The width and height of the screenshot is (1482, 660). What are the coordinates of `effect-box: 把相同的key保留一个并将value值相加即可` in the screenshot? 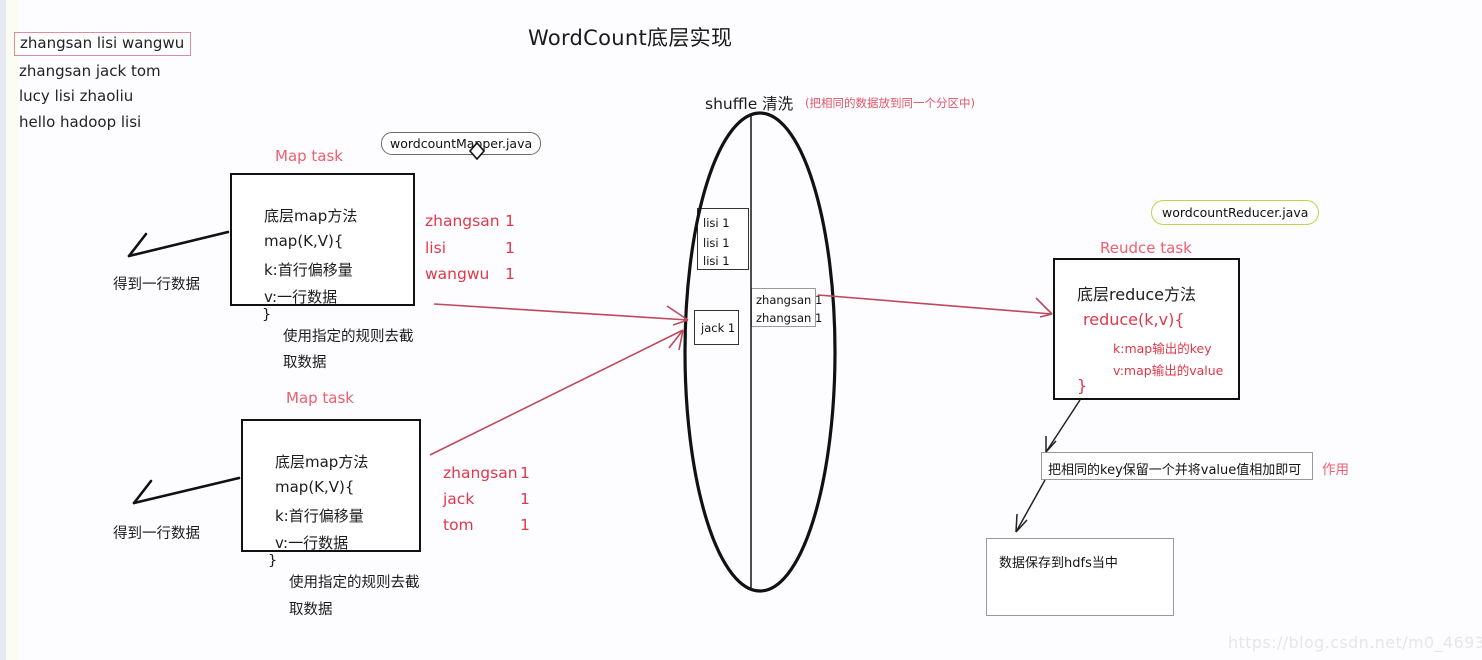 It's located at (1177, 466).